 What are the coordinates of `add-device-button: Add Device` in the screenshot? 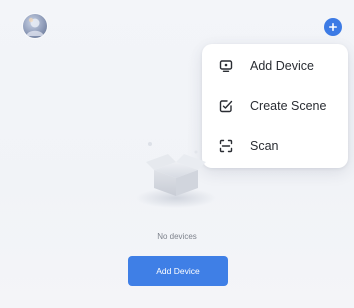 It's located at (178, 271).